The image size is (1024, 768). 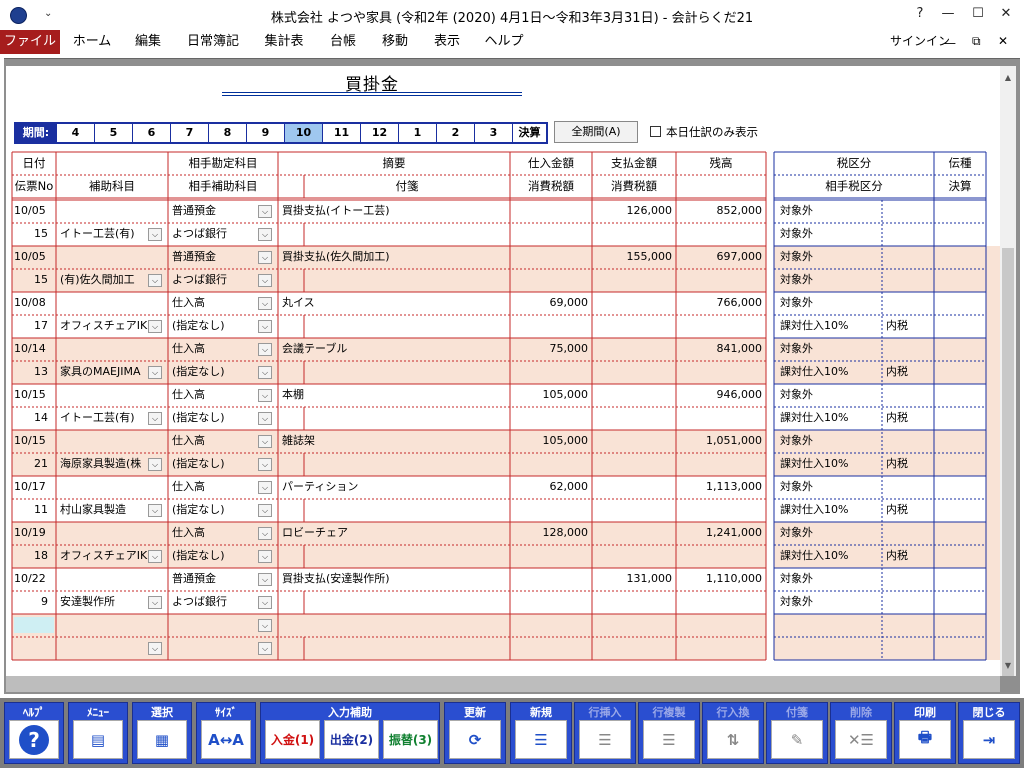 I want to click on minimize-button: —, so click(x=948, y=13).